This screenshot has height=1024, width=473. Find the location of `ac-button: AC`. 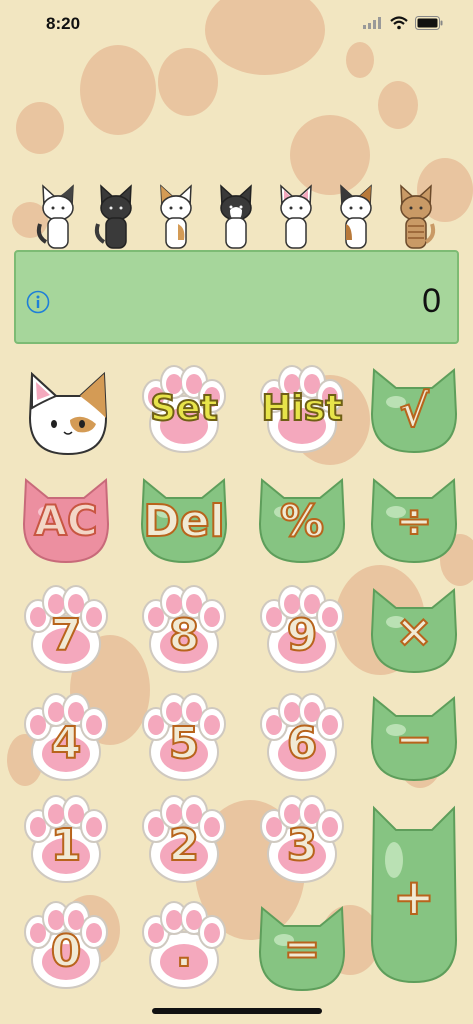

ac-button: AC is located at coordinates (66, 520).